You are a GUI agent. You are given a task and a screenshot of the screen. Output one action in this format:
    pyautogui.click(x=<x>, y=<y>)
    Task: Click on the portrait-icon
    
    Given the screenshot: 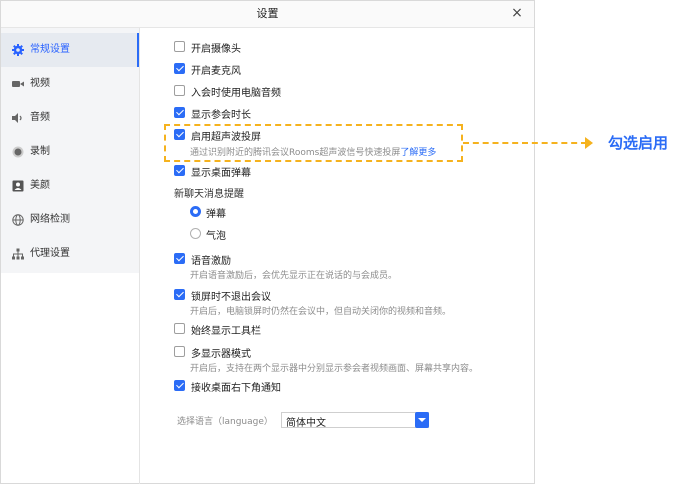 What is the action you would take?
    pyautogui.click(x=18, y=186)
    